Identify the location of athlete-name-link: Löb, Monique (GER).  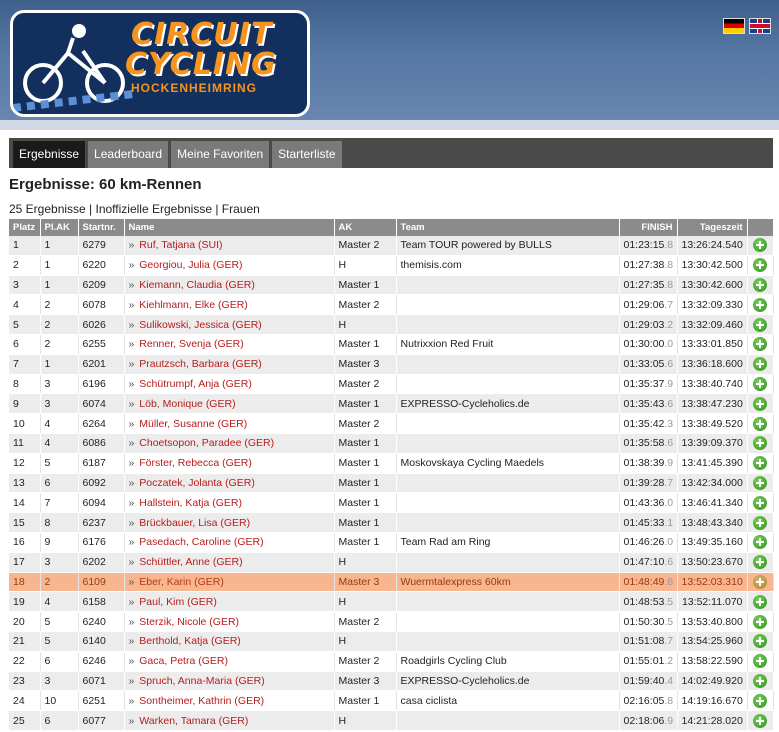
(187, 404).